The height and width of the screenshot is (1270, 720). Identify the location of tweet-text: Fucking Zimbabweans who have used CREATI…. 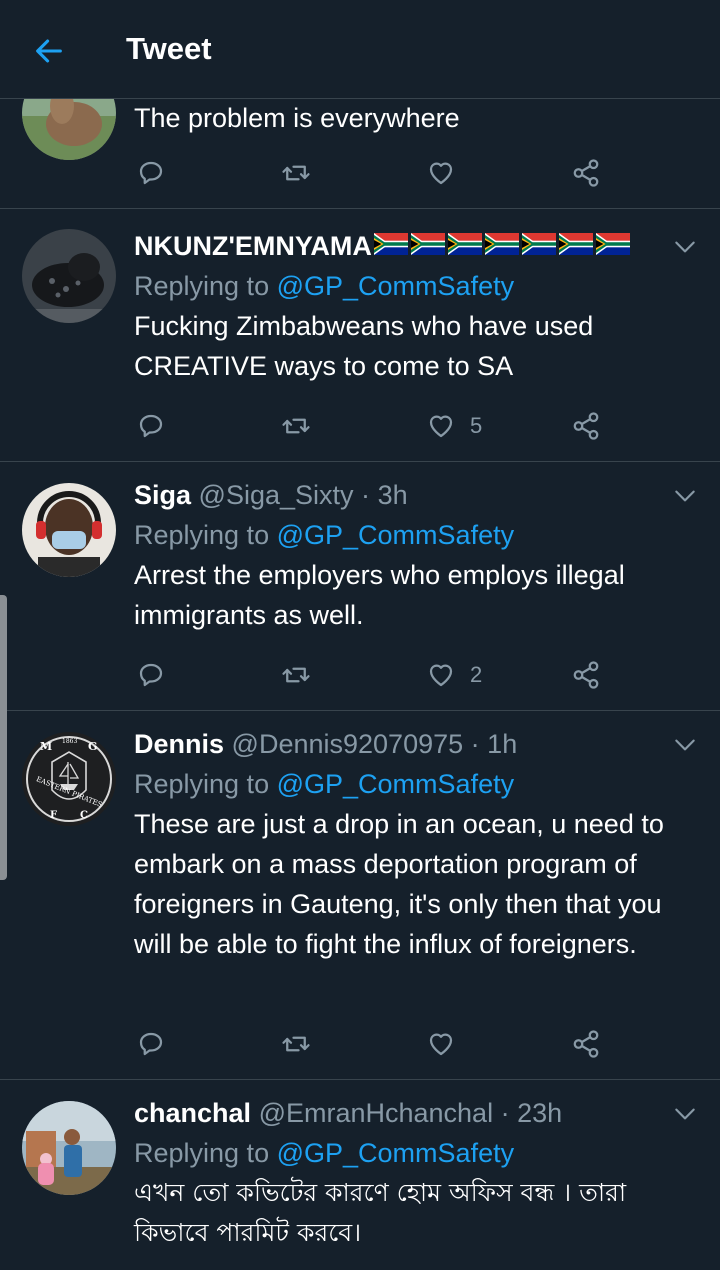
(364, 346).